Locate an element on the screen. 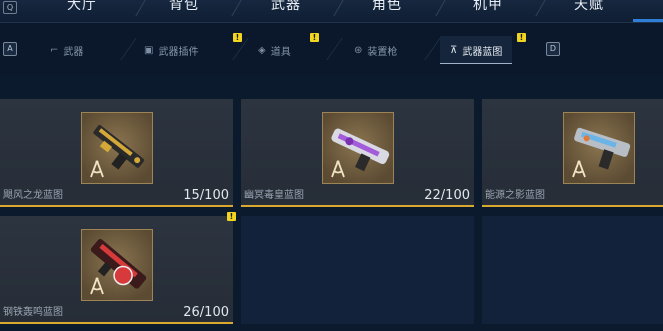  tab-characters: 角色 is located at coordinates (387, 8).